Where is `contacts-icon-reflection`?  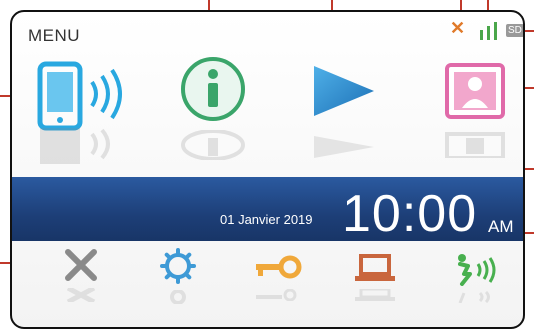 contacts-icon-reflection is located at coordinates (475, 146).